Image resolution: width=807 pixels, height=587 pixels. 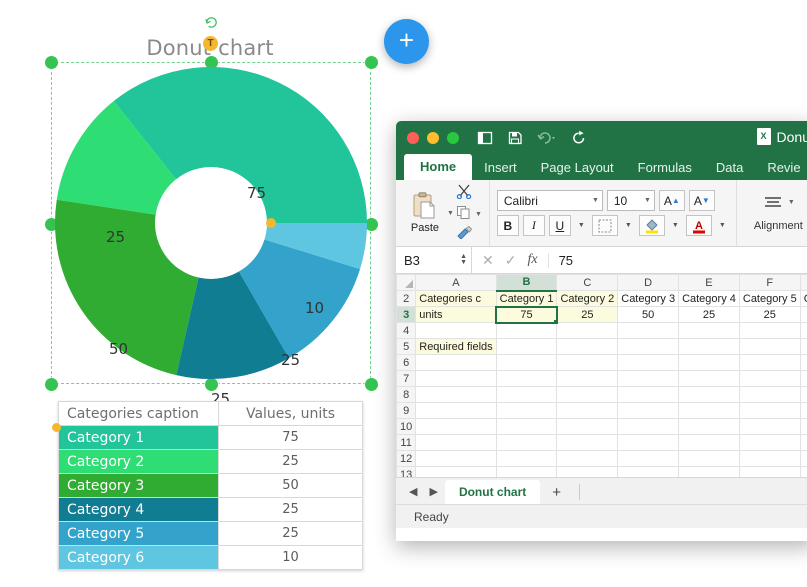 I want to click on cell-A6, so click(x=456, y=362).